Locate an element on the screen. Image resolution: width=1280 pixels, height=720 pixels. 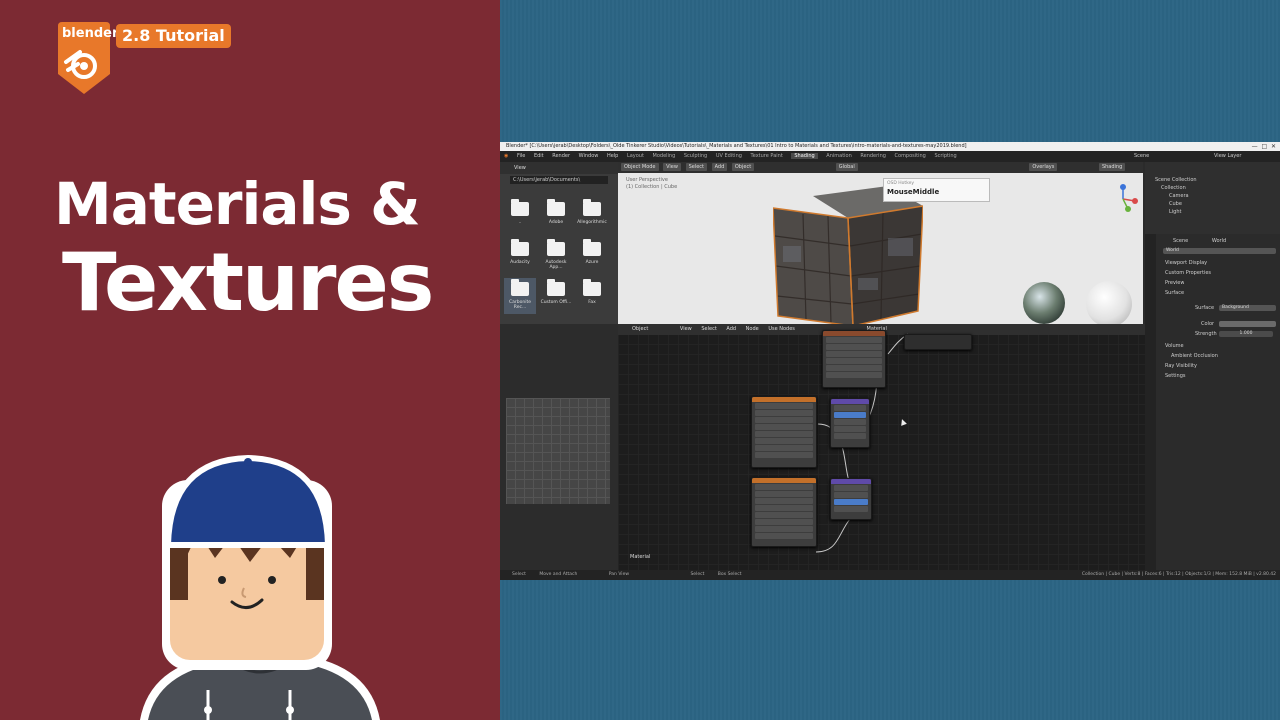
tab-sculpting: Sculpting is located at coordinates (695, 156).